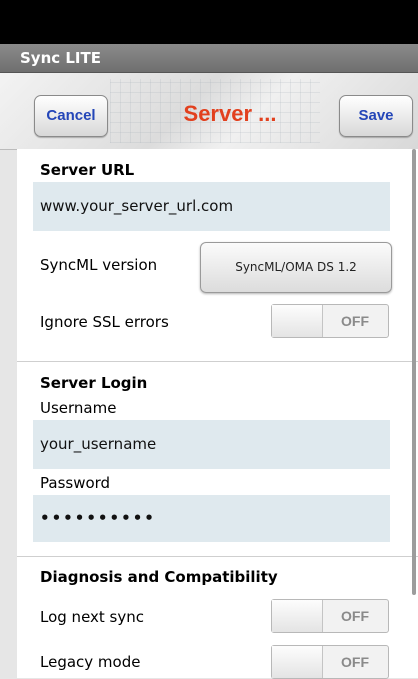  Describe the element at coordinates (99, 265) in the screenshot. I see `syncml-version-label: SyncML version` at that location.